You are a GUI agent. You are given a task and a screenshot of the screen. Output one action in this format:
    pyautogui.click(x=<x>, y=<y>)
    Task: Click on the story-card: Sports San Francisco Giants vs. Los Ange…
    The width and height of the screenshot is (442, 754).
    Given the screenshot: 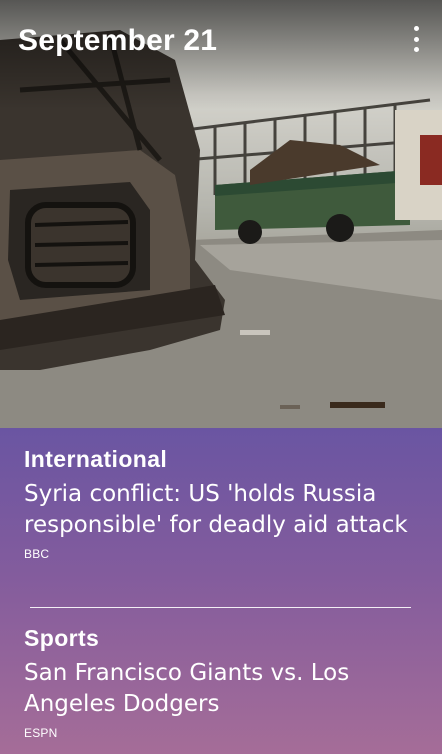 What is the action you would take?
    pyautogui.click(x=220, y=682)
    